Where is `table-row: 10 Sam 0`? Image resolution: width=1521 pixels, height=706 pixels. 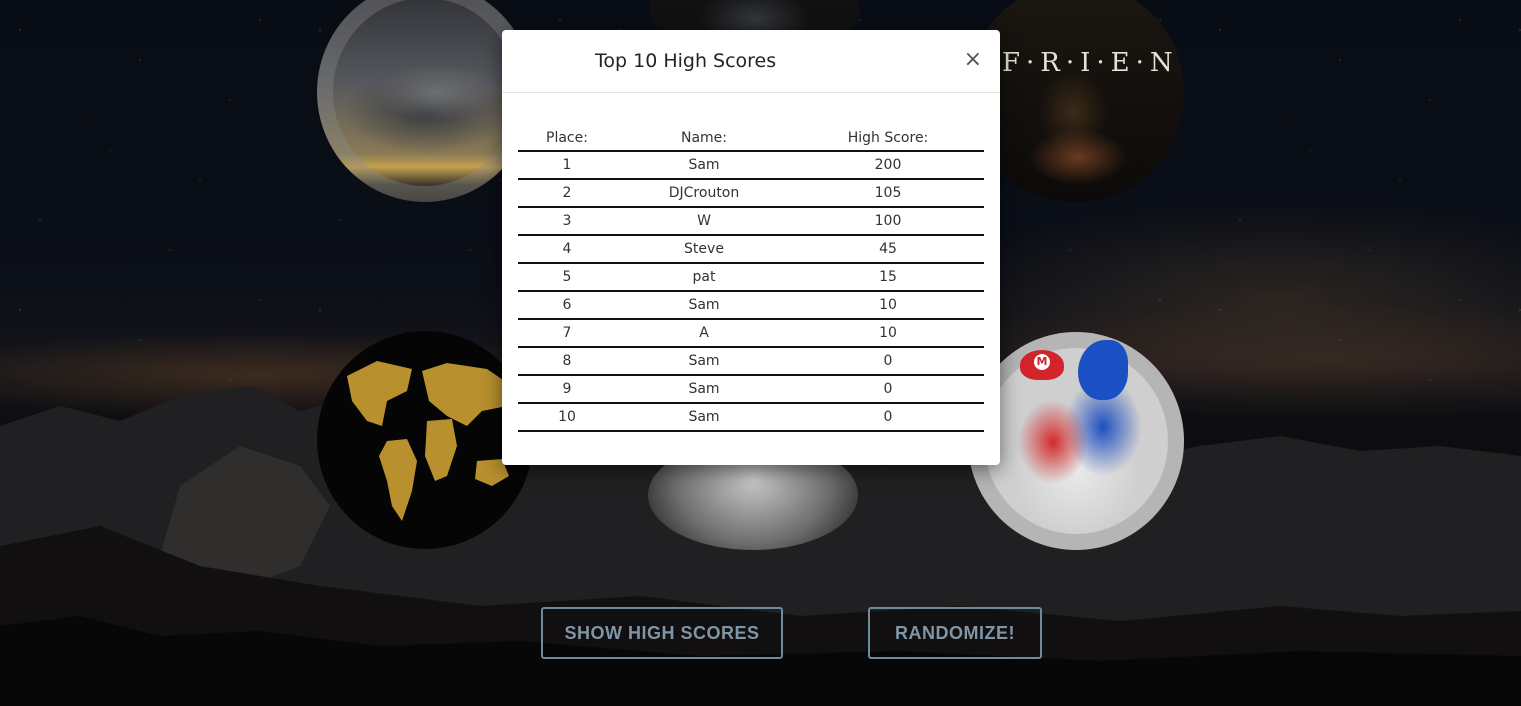
table-row: 10 Sam 0 is located at coordinates (751, 417).